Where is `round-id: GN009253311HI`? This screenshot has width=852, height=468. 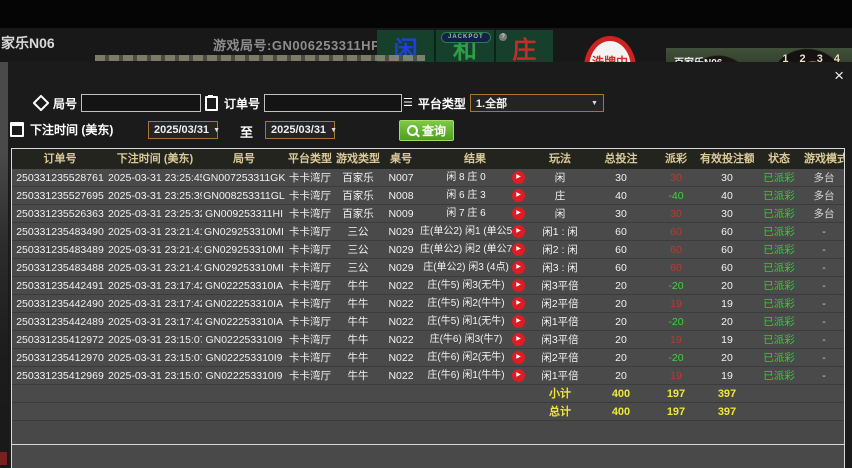
round-id: GN009253311HI is located at coordinates (244, 214).